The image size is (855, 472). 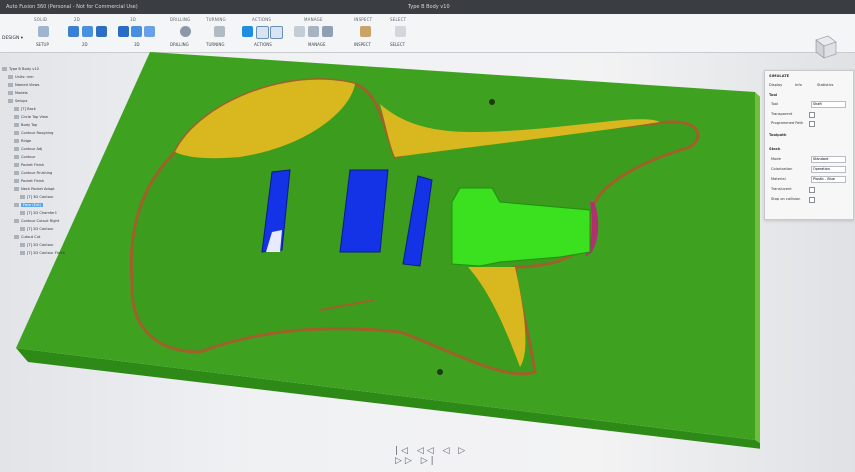 I want to click on setup-icon, so click(x=43, y=31).